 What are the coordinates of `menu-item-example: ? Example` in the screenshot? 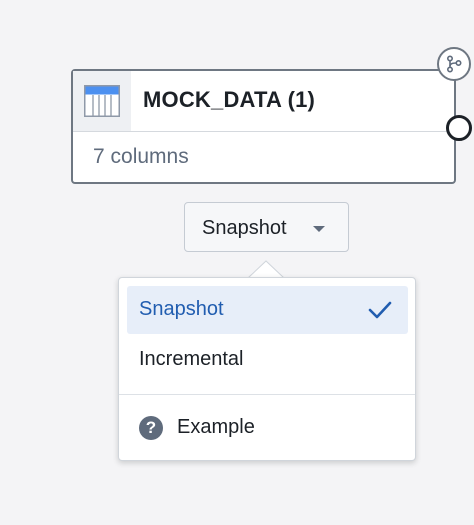 It's located at (267, 428).